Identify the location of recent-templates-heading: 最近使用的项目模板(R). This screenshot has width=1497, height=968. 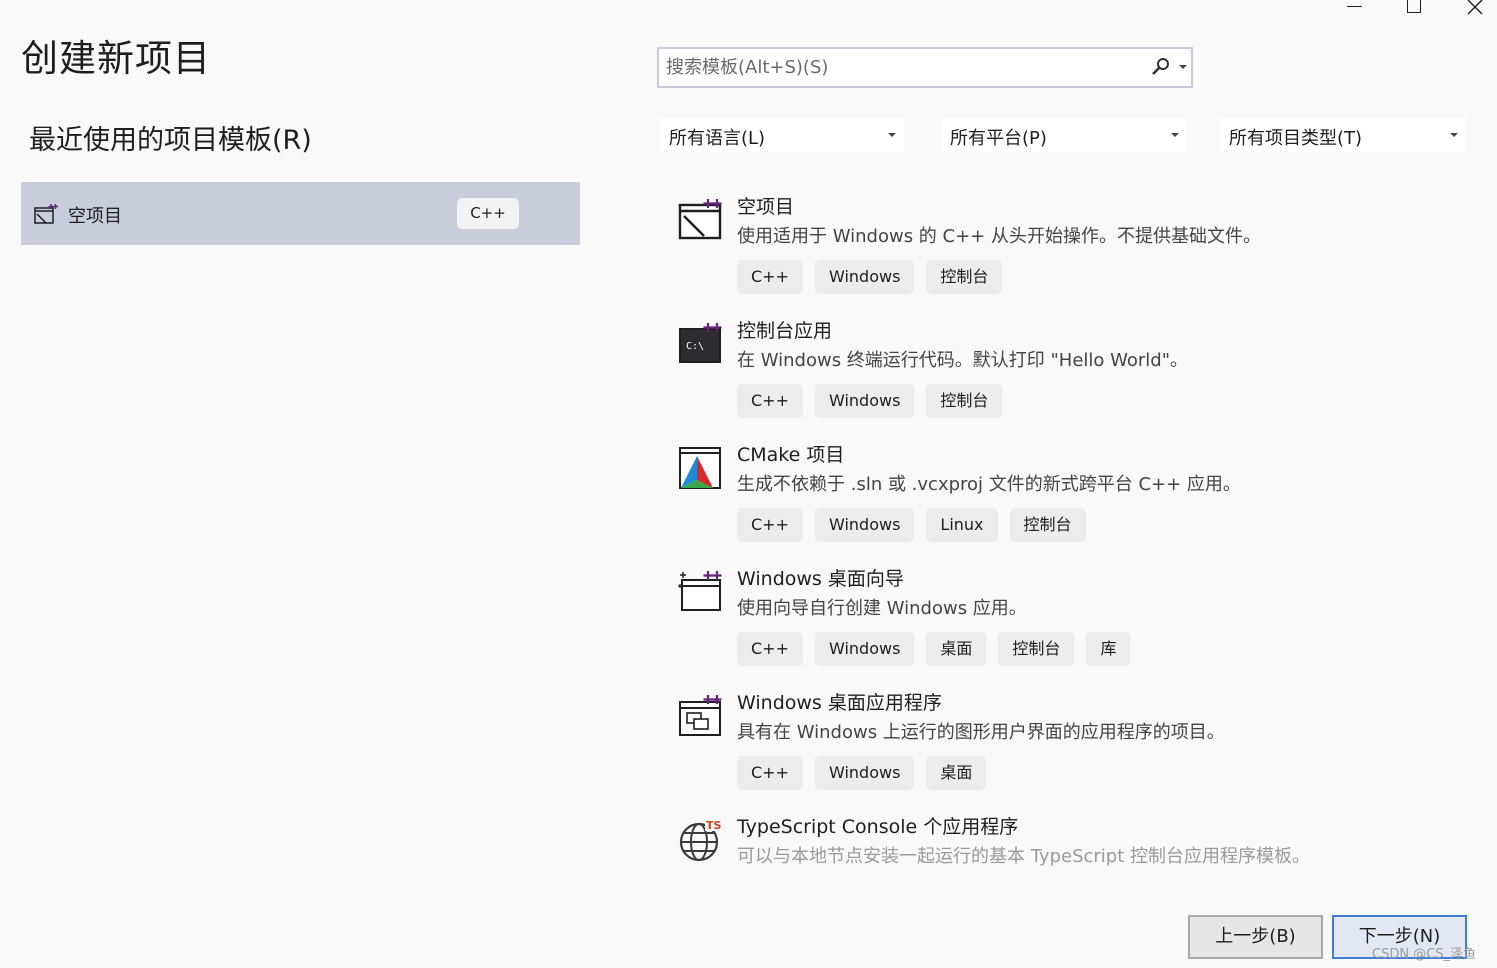
(170, 140).